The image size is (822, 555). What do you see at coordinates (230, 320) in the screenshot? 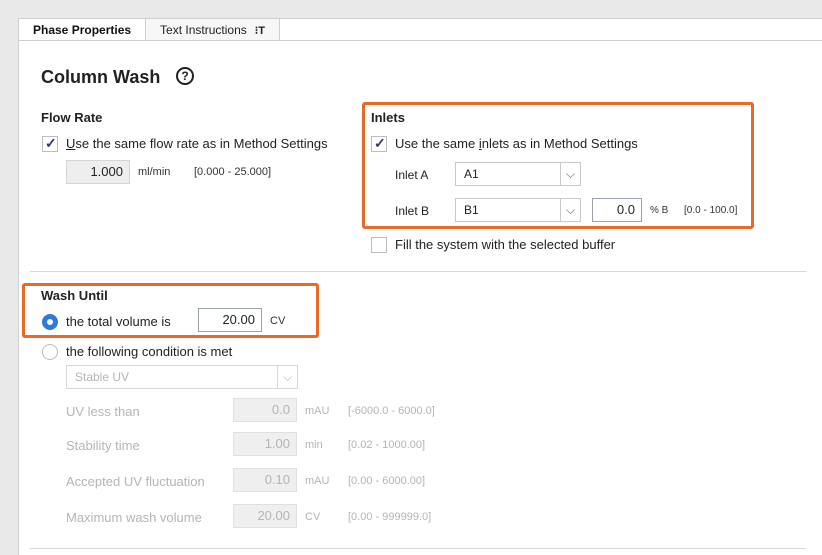
I see `total-volume-input: 20.00` at bounding box center [230, 320].